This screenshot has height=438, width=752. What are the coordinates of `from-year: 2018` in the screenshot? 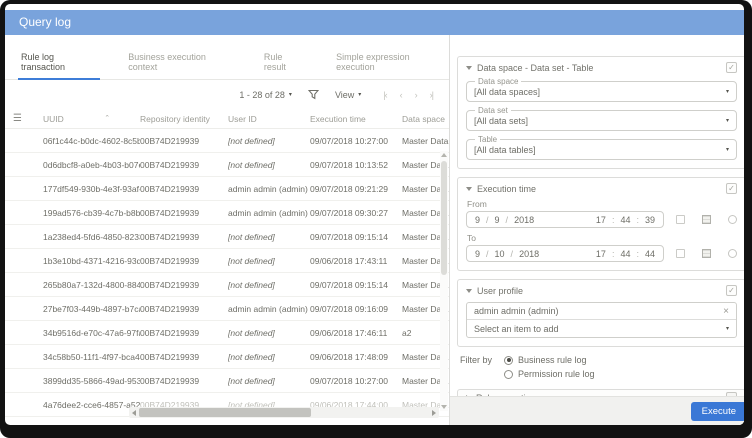 It's located at (524, 220).